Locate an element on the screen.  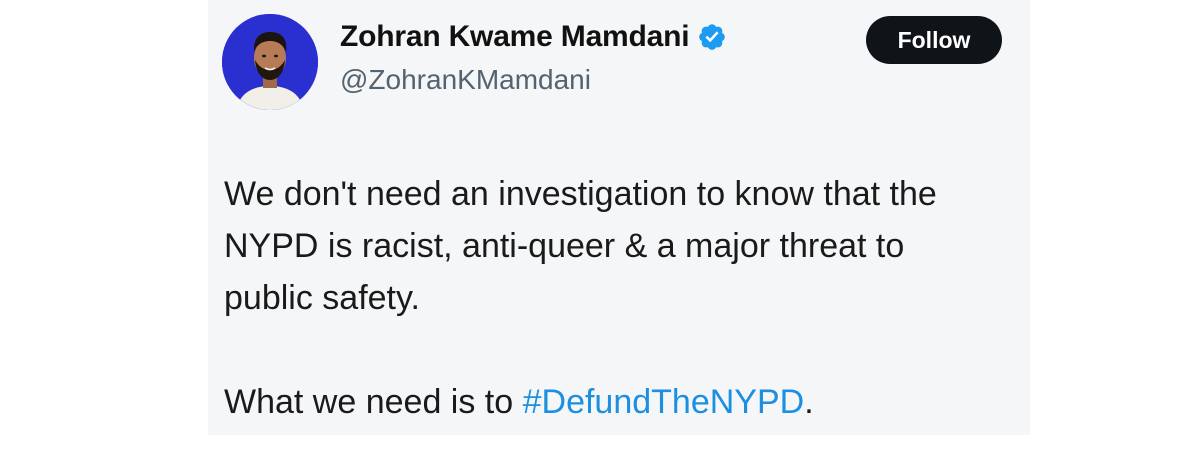
avatar is located at coordinates (270, 62).